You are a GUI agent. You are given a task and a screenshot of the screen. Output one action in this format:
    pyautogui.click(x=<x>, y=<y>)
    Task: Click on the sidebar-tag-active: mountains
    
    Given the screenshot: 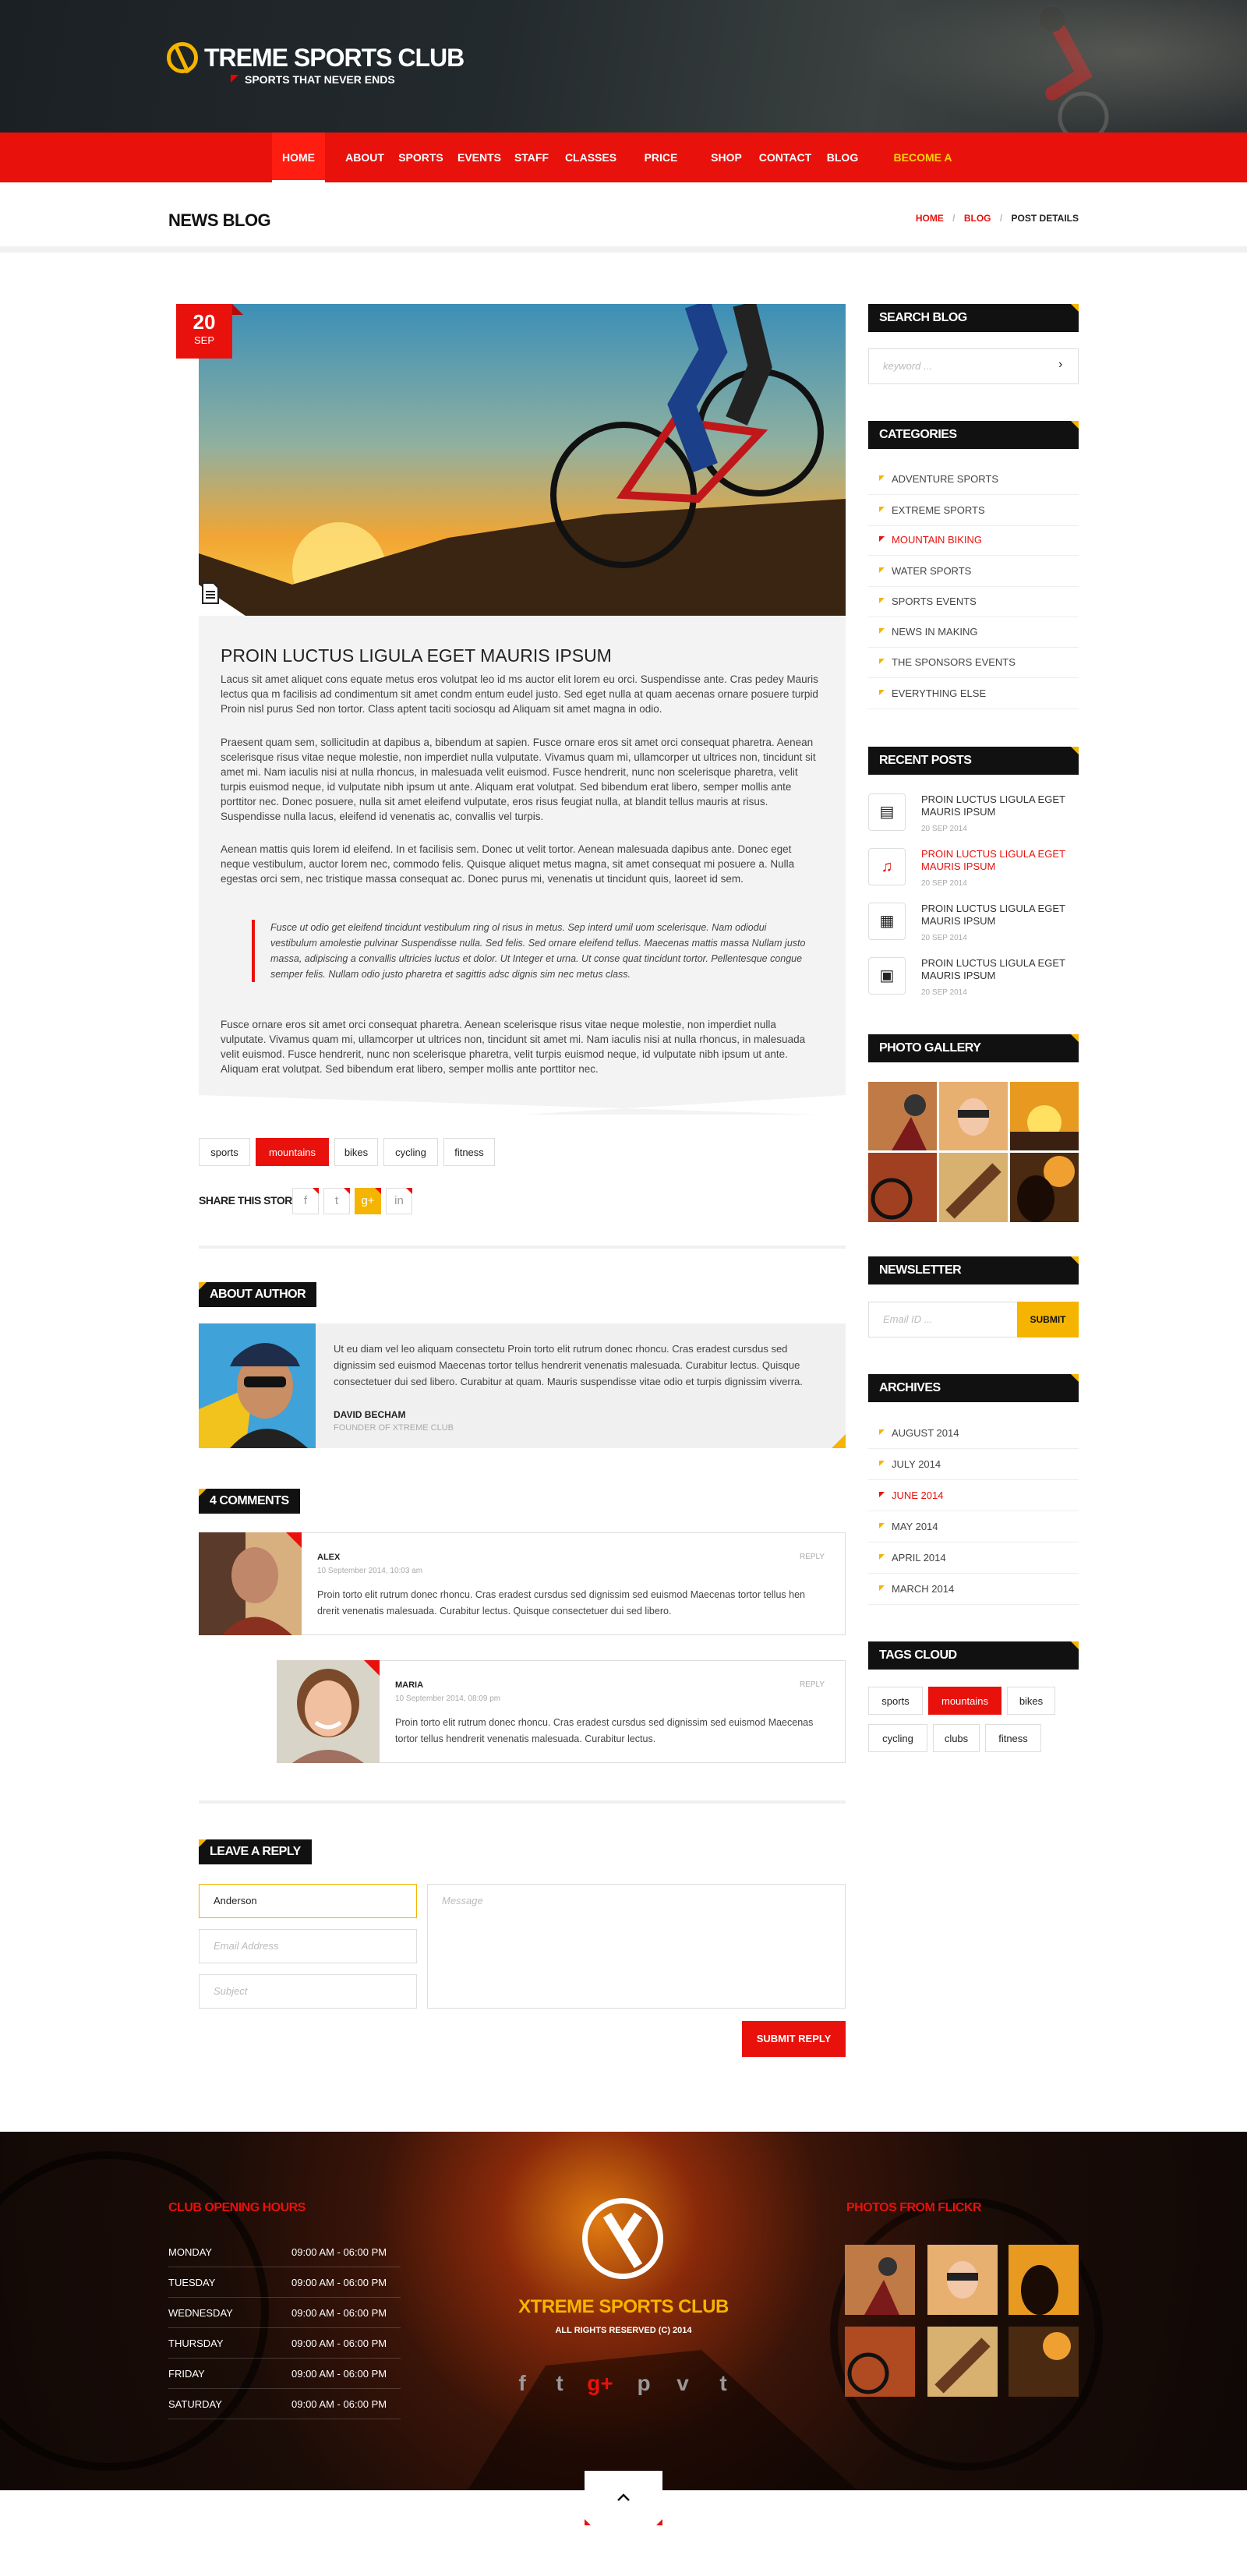 What is the action you would take?
    pyautogui.click(x=965, y=1701)
    